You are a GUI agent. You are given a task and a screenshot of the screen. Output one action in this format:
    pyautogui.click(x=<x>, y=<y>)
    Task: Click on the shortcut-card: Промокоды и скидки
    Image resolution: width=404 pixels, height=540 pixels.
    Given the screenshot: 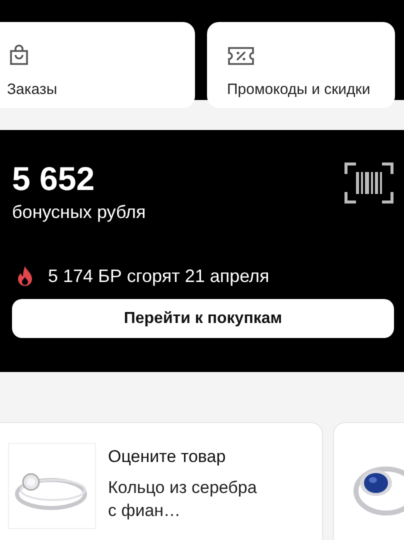 What is the action you would take?
    pyautogui.click(x=301, y=65)
    